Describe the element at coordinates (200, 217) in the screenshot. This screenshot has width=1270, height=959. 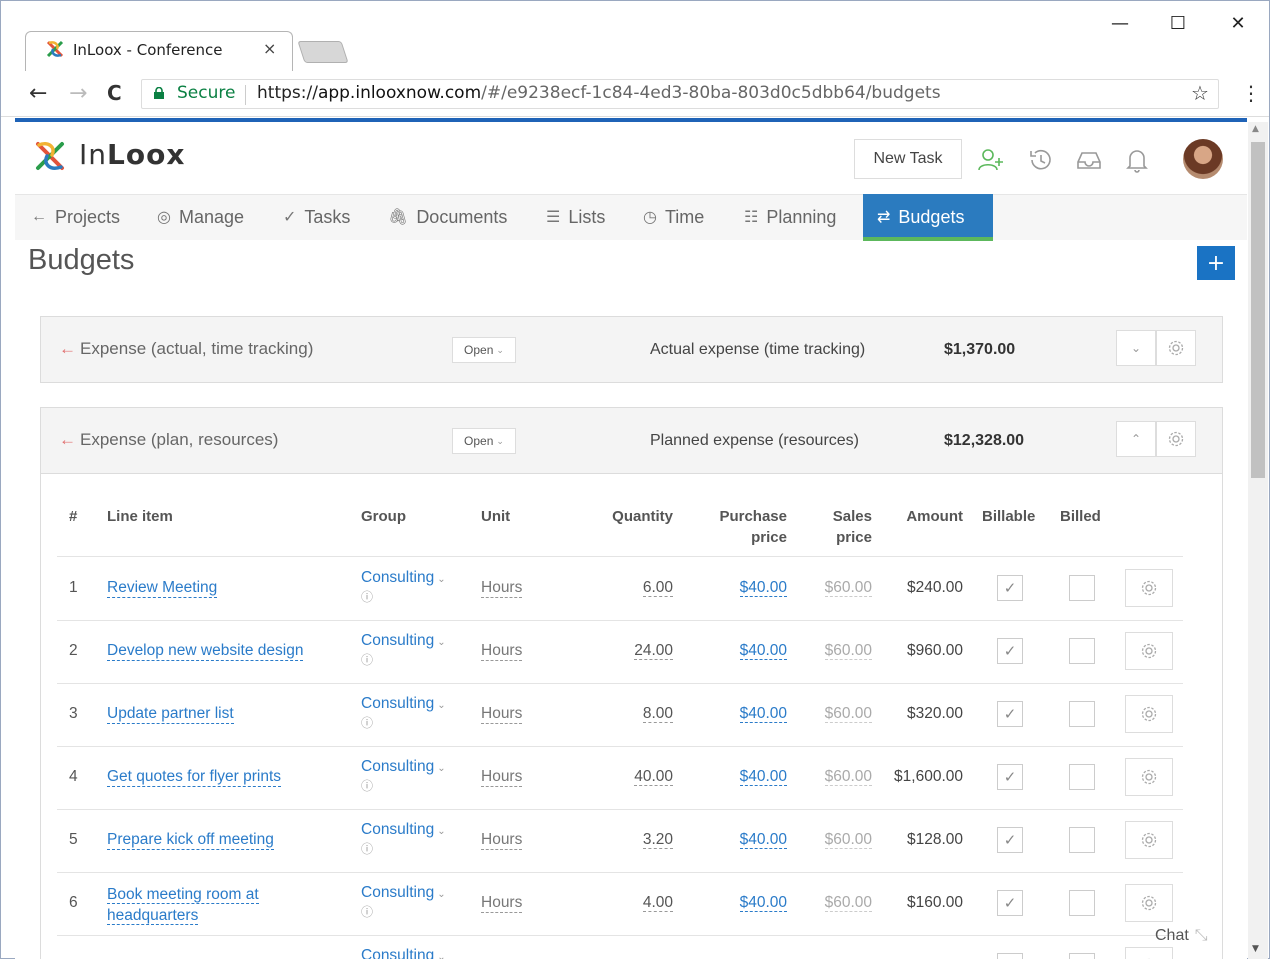
I see `nav-manage: ◎ Manage` at that location.